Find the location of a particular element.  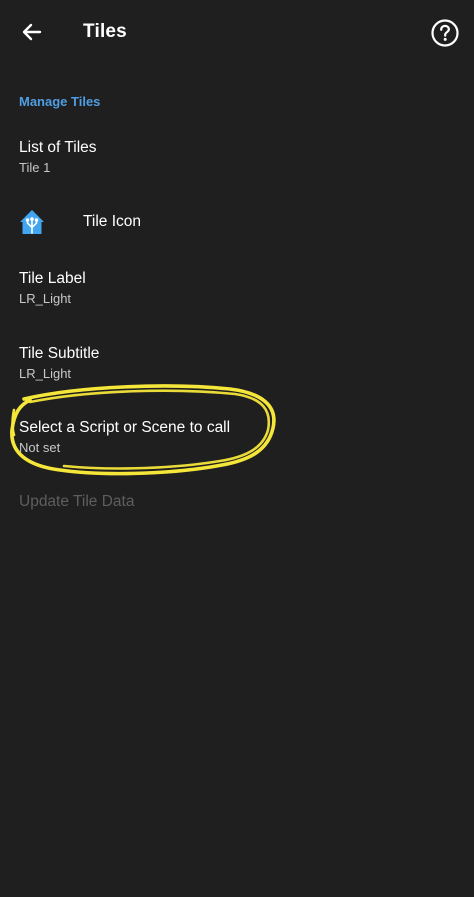

script-scene-summary: Not set is located at coordinates (40, 447).